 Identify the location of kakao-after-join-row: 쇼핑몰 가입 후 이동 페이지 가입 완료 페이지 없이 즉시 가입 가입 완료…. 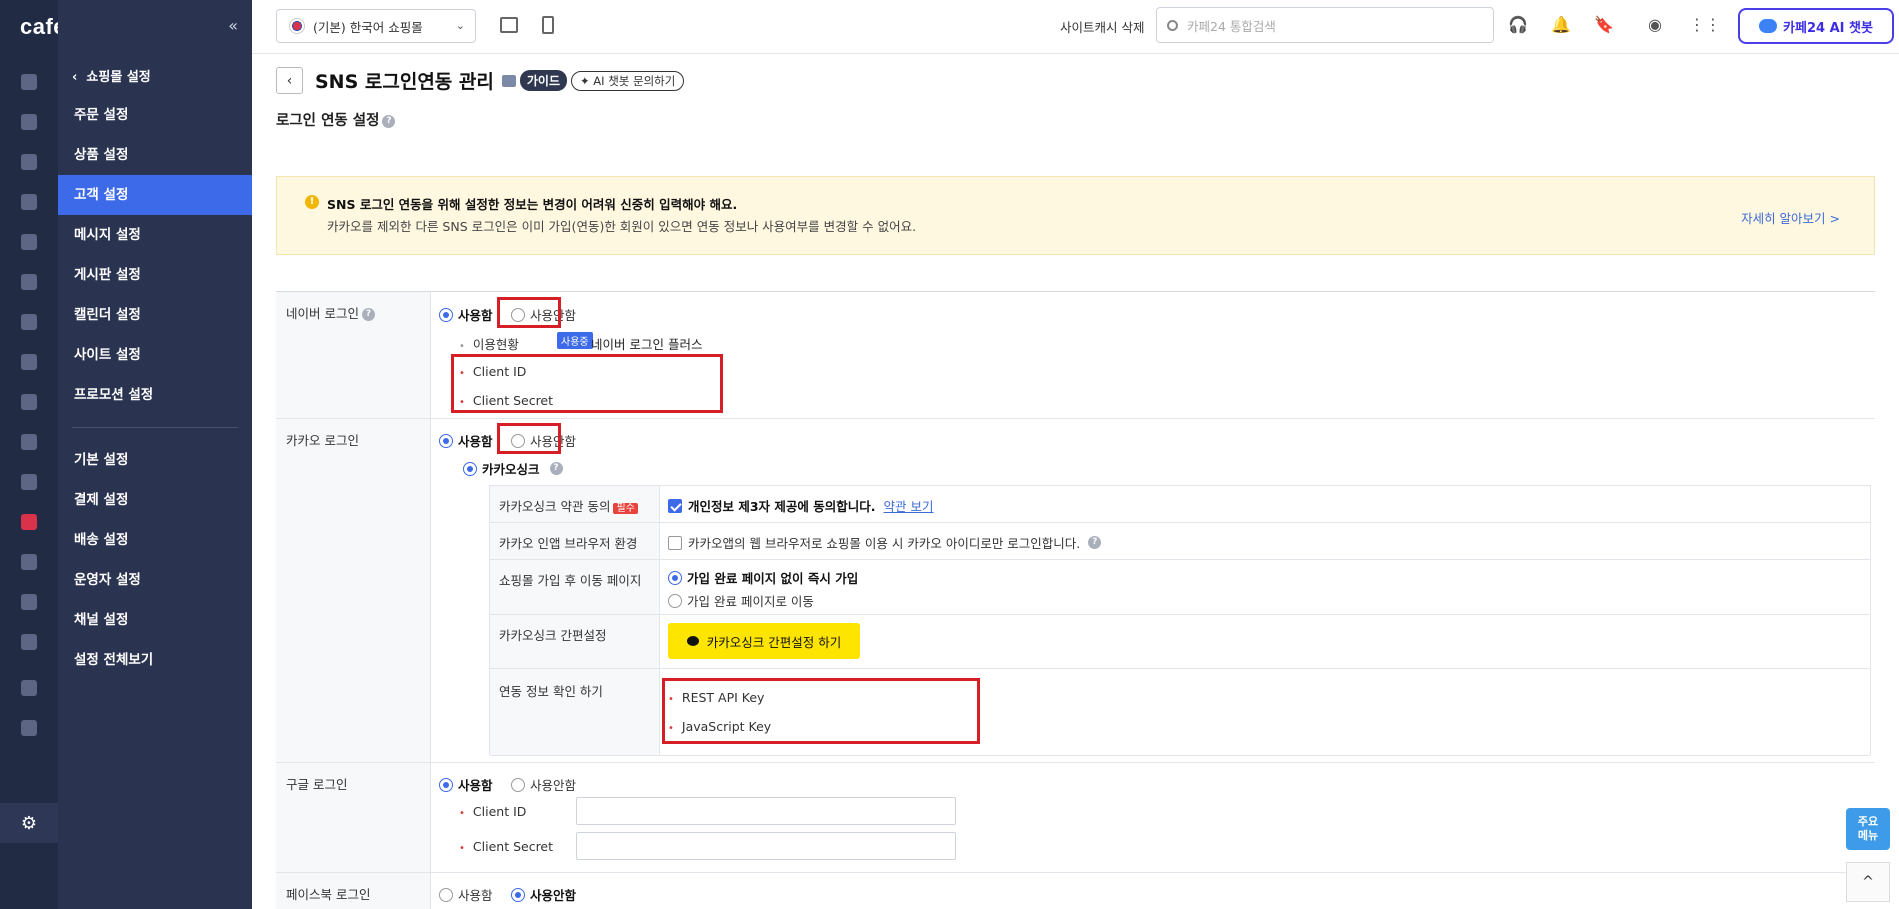
(1180, 587).